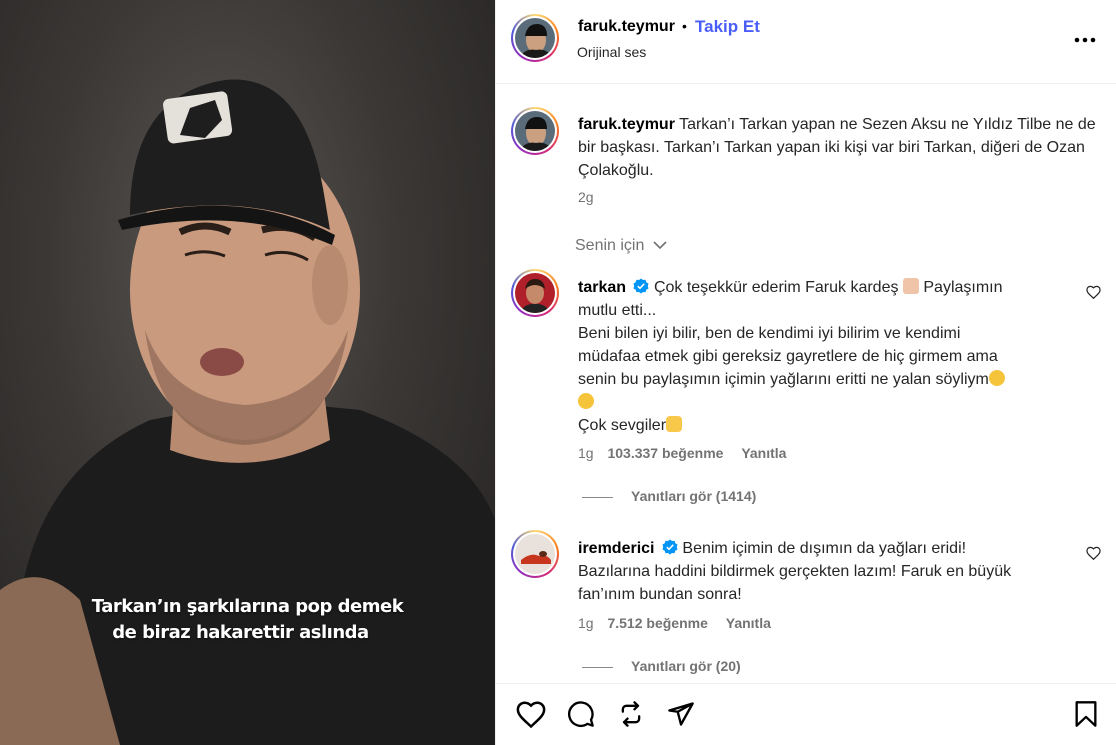  Describe the element at coordinates (586, 197) in the screenshot. I see `post-time: 2g` at that location.